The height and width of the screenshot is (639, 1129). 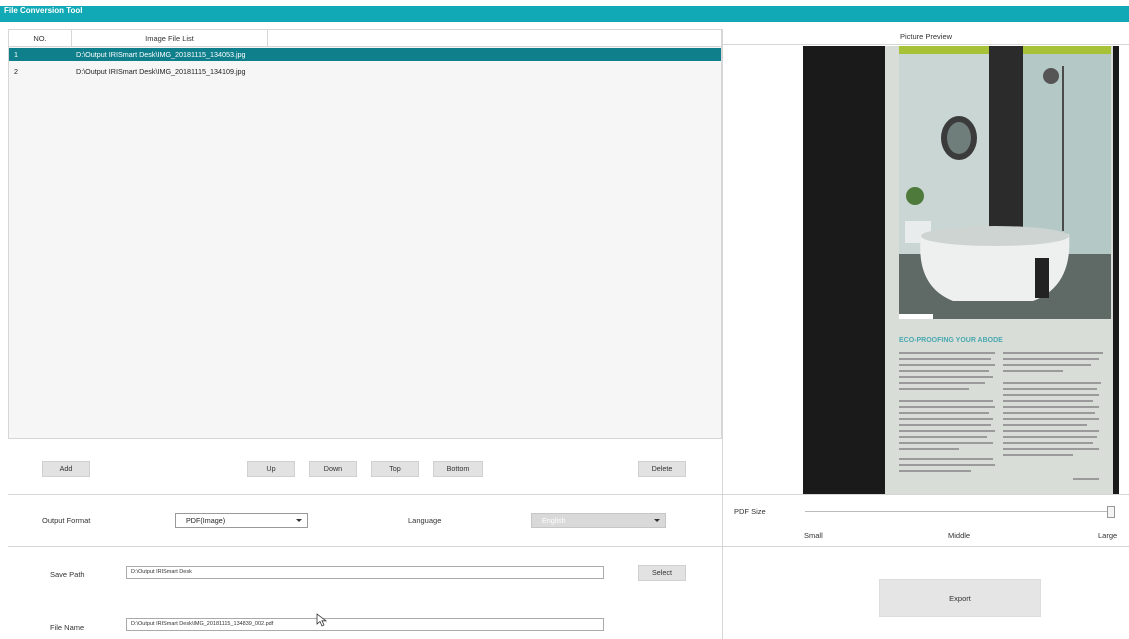 I want to click on select-button: Select, so click(x=662, y=573).